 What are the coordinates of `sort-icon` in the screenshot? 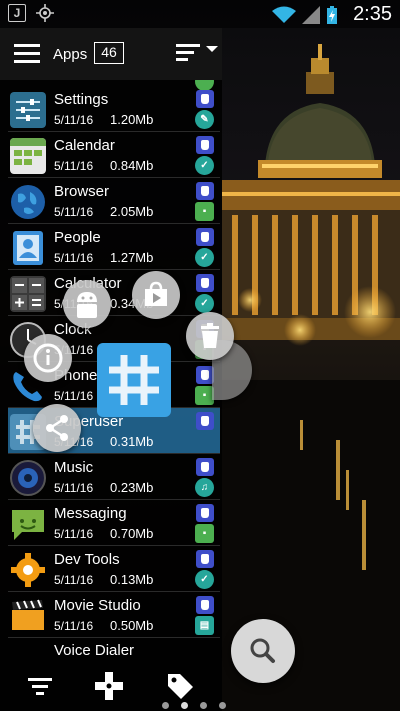 It's located at (198, 54).